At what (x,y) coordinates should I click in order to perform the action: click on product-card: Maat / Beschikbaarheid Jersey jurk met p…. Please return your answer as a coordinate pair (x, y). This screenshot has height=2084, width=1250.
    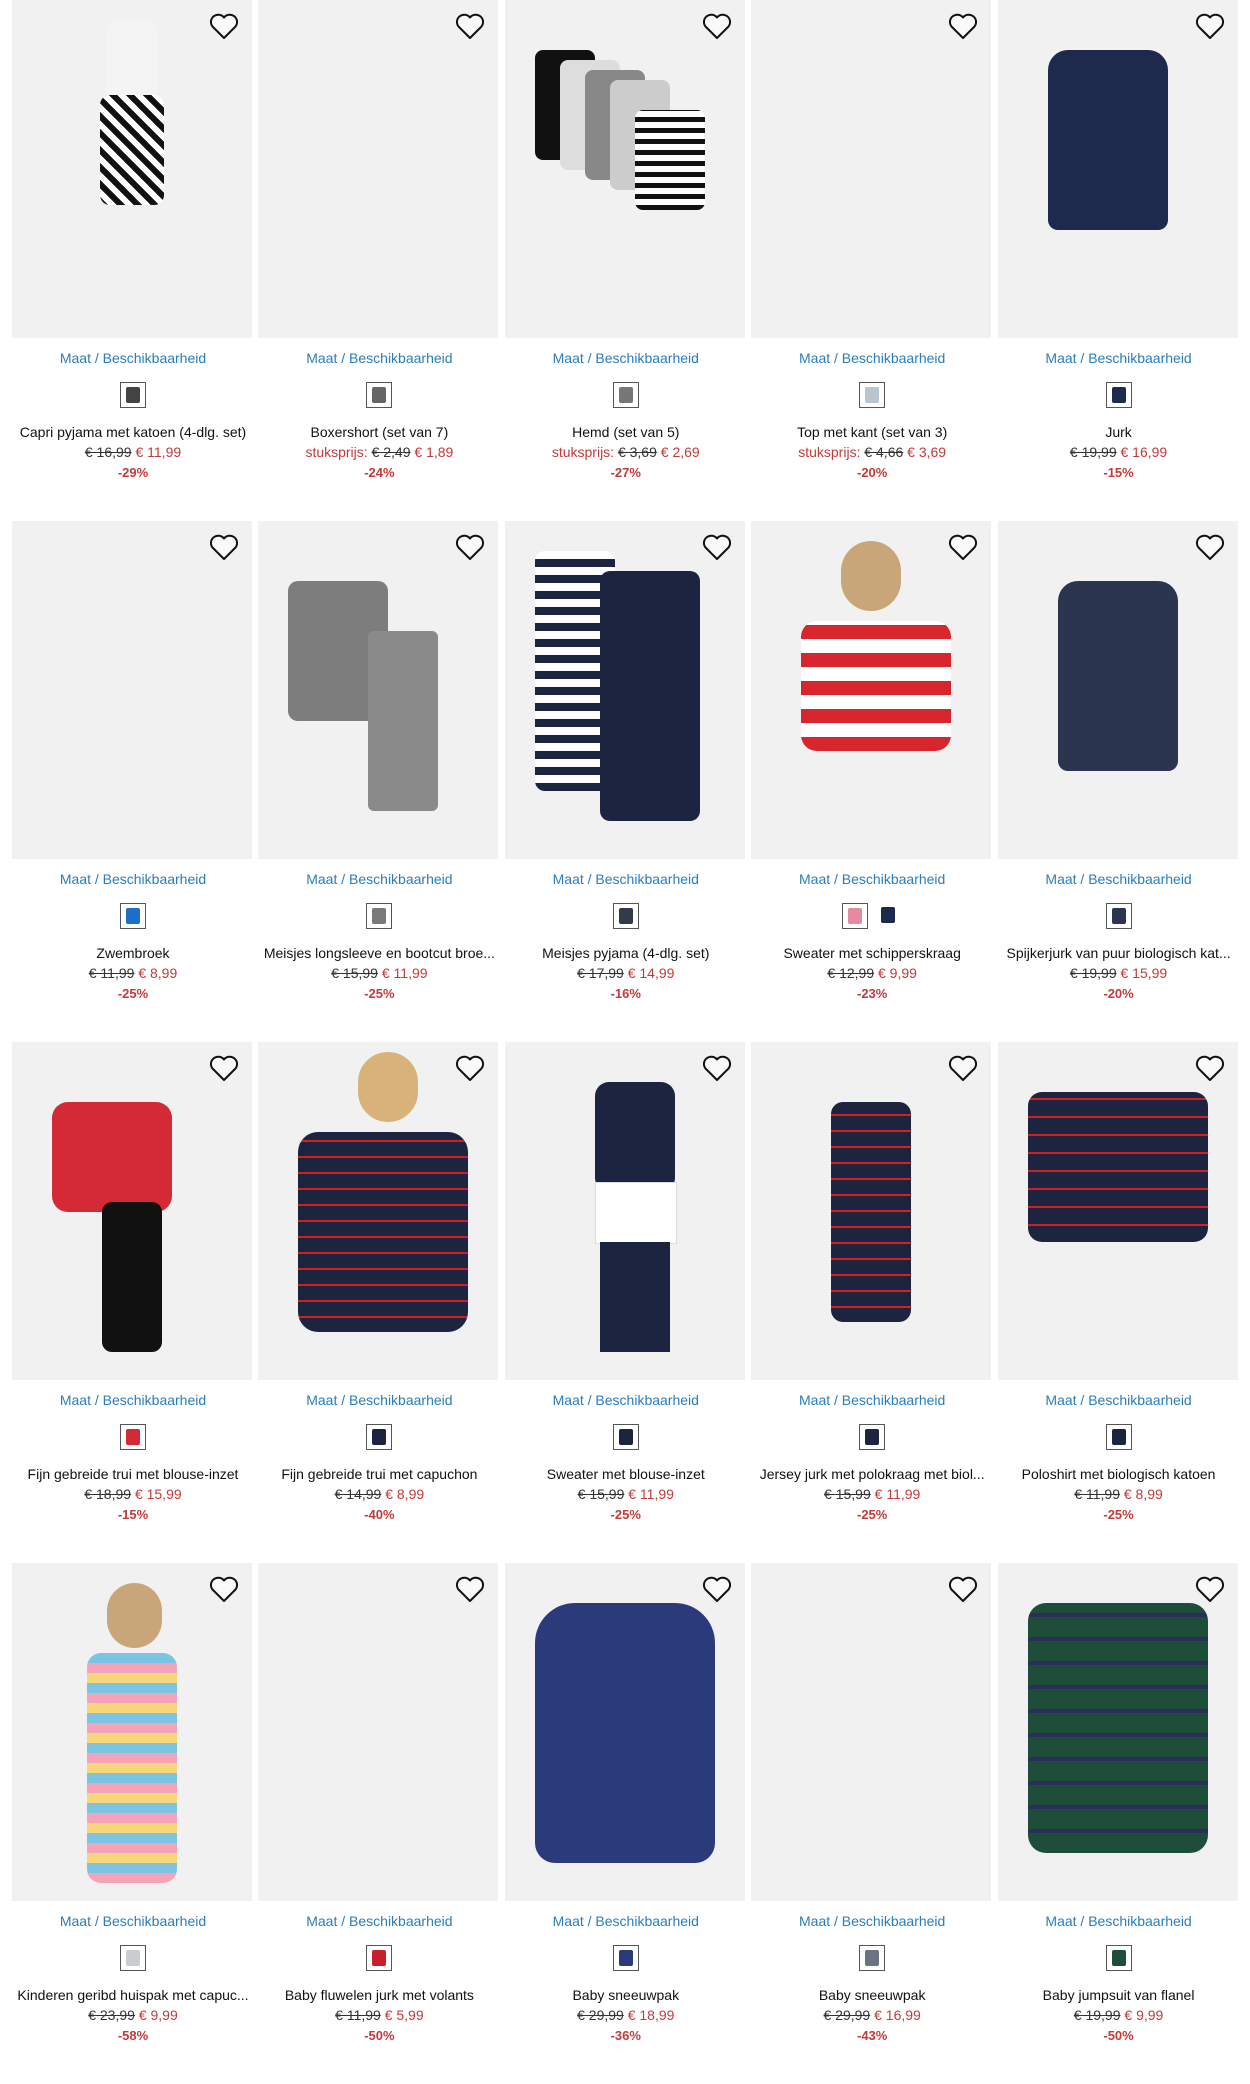
    Looking at the image, I should click on (872, 1302).